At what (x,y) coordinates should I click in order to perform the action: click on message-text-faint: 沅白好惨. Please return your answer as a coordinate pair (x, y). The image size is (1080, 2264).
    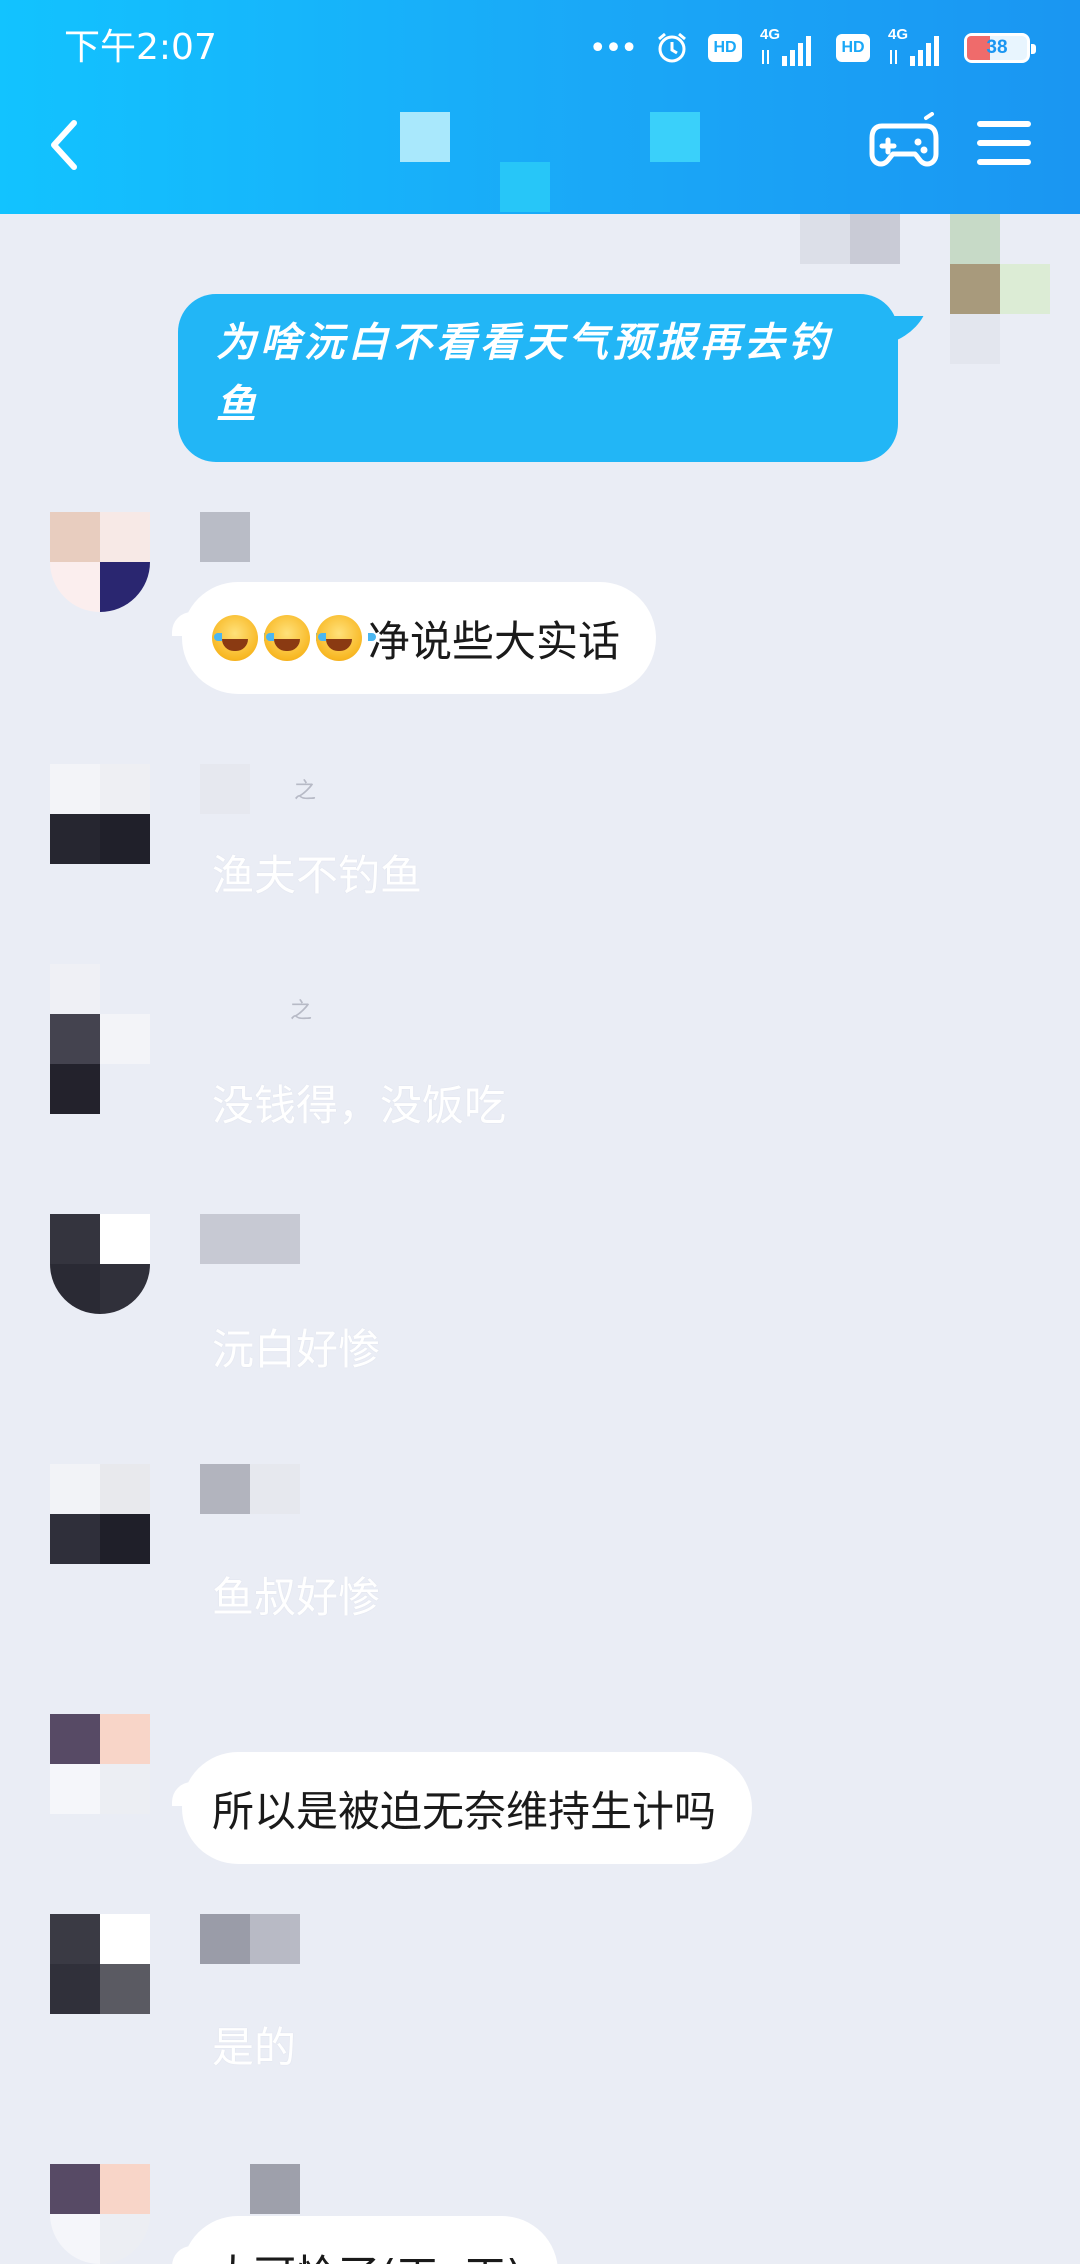
    Looking at the image, I should click on (296, 1346).